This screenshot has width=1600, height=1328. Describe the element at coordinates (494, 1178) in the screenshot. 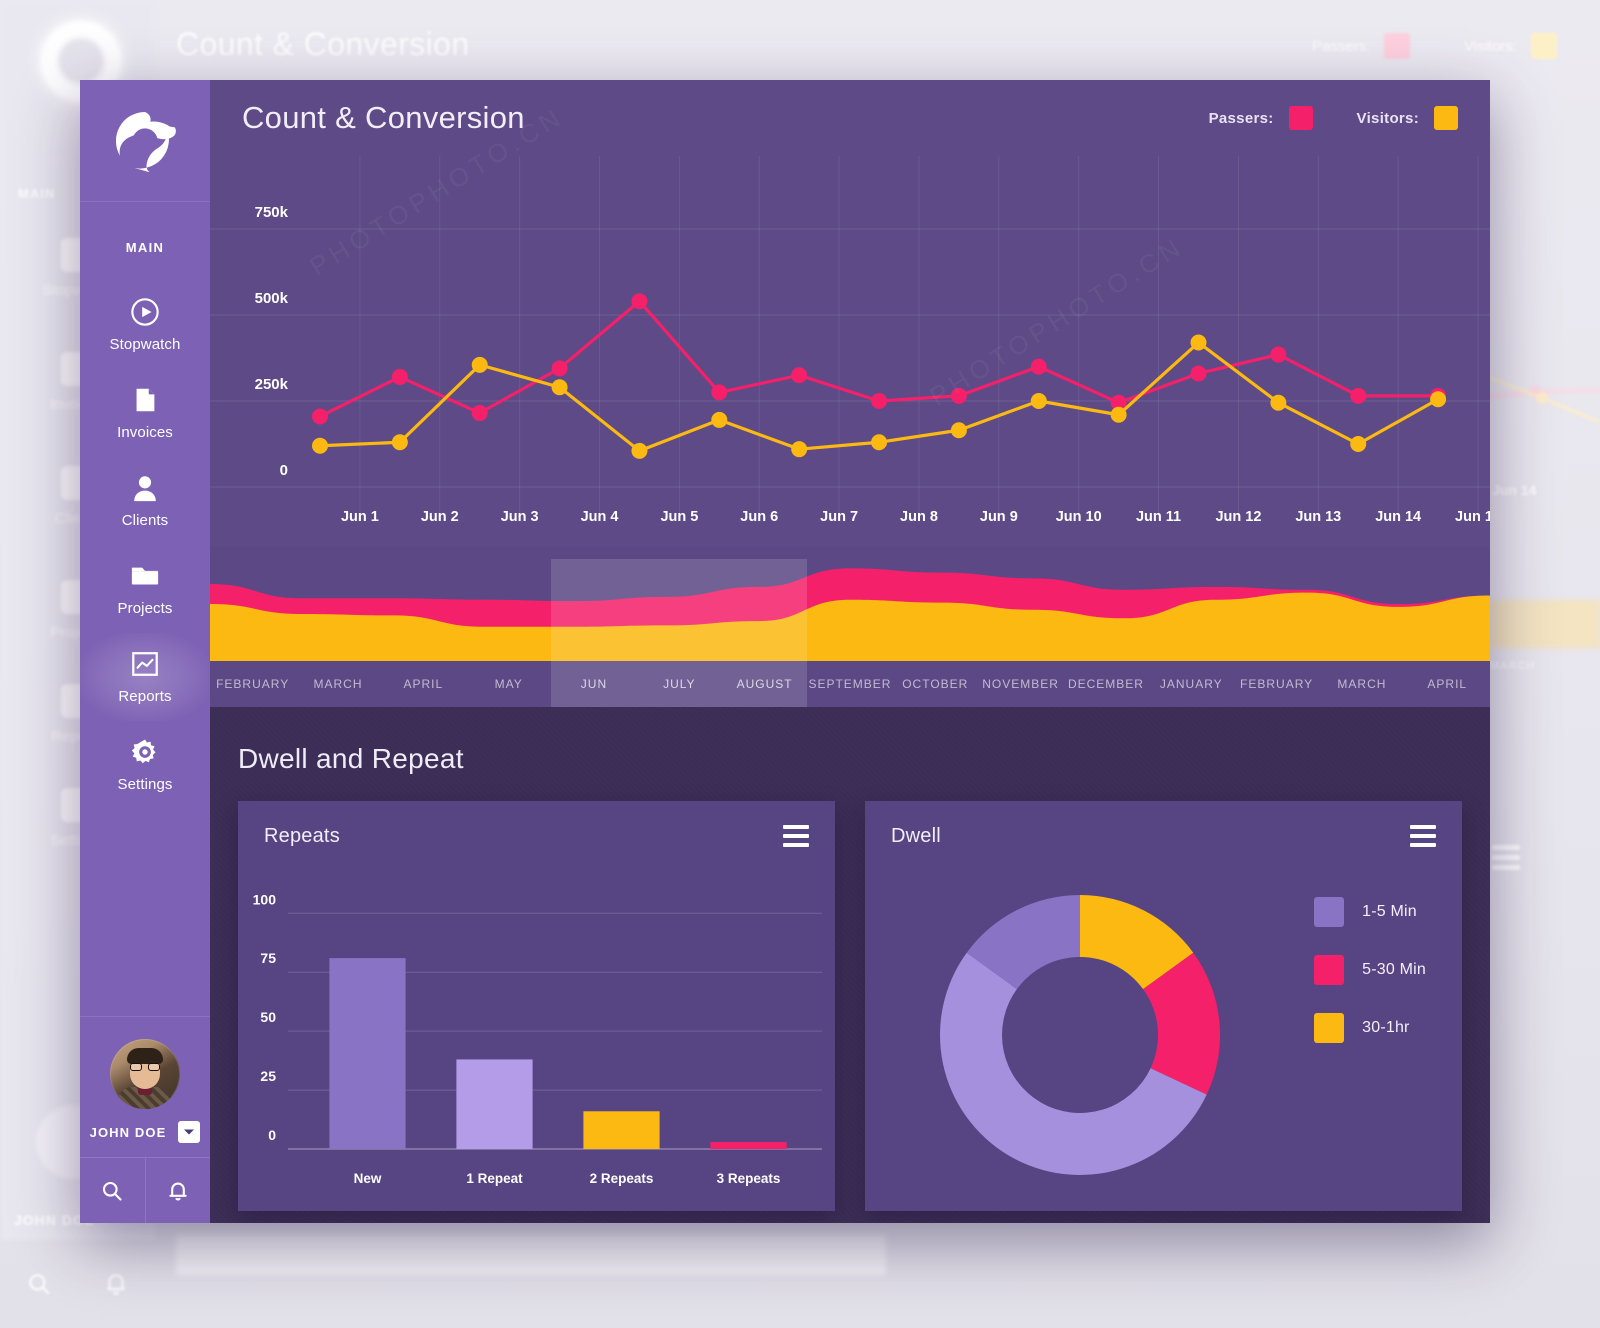

I see `svg-text: 1 Repeat` at that location.